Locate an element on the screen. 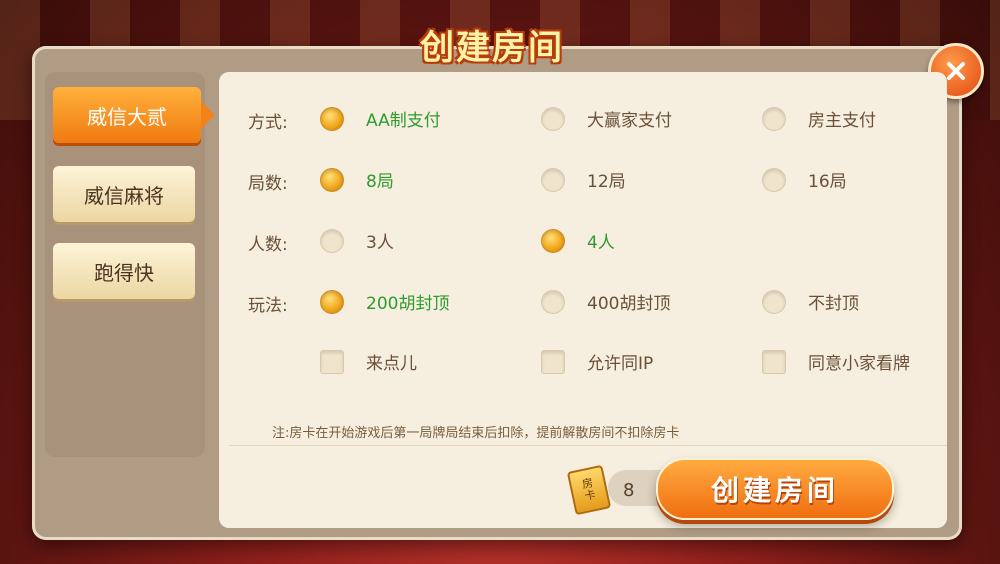 The image size is (1000, 564). card-text-bottom: 卡 is located at coordinates (590, 495).